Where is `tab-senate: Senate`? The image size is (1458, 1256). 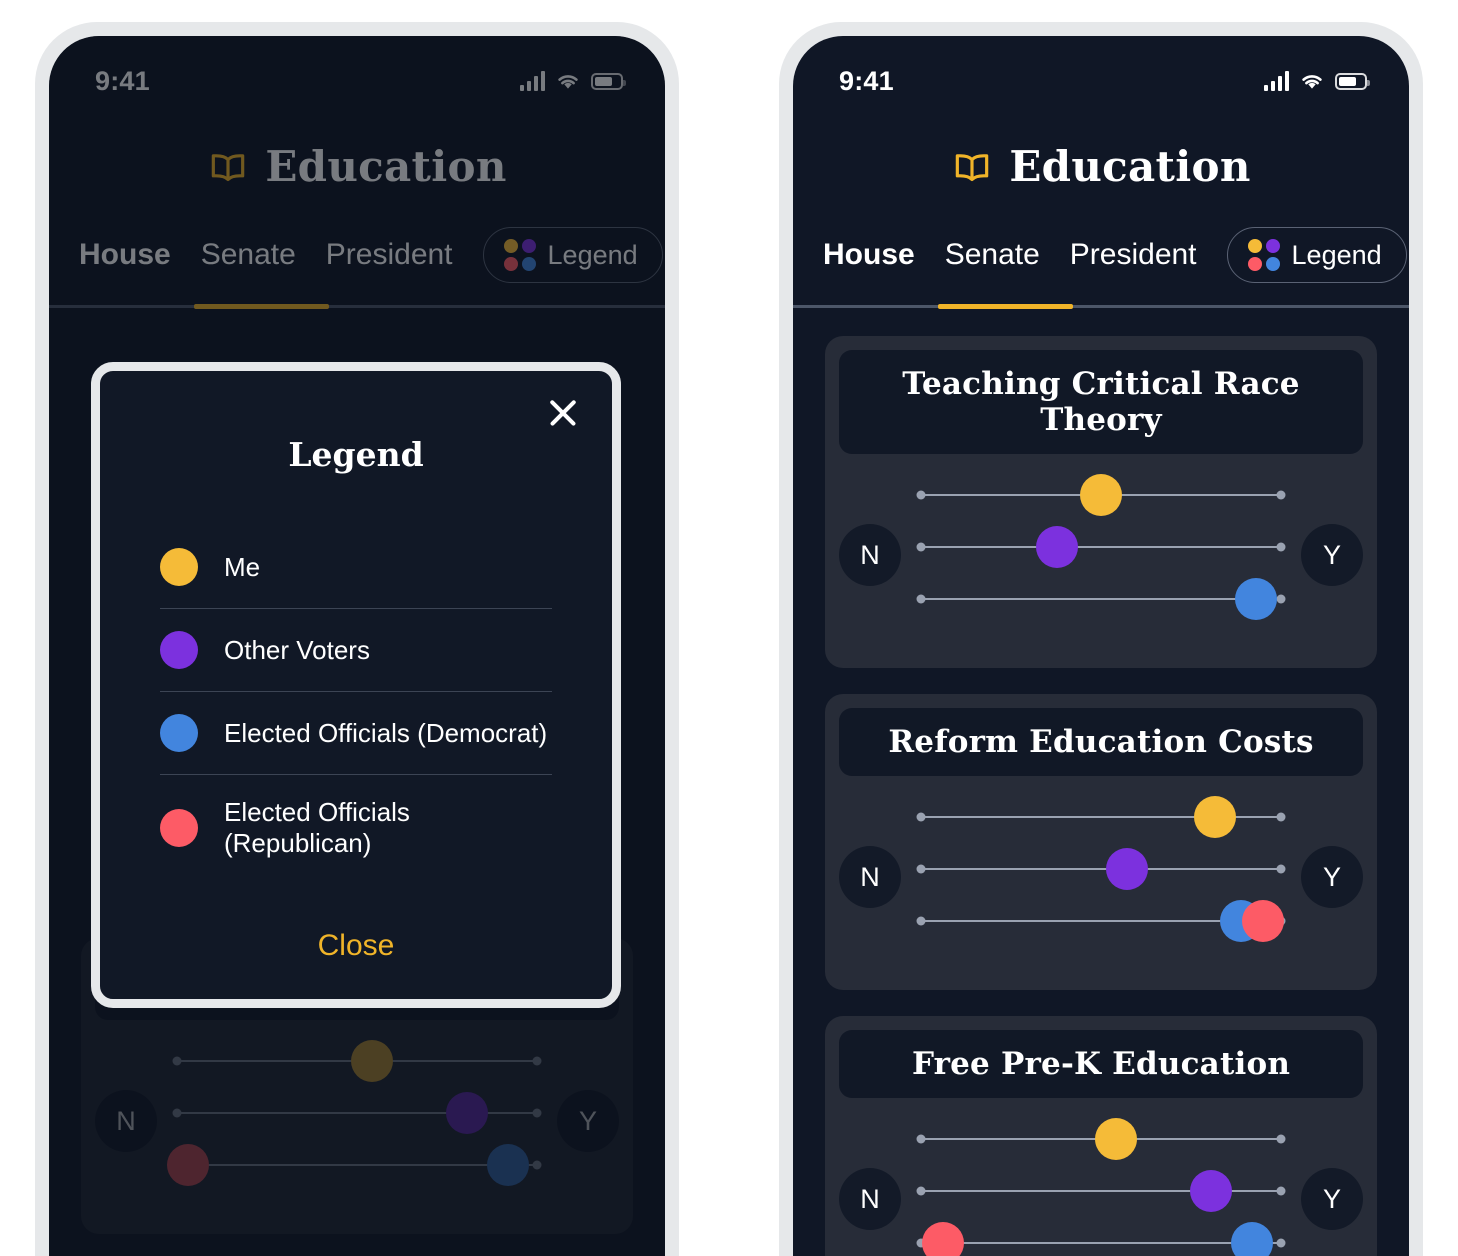 tab-senate: Senate is located at coordinates (992, 255).